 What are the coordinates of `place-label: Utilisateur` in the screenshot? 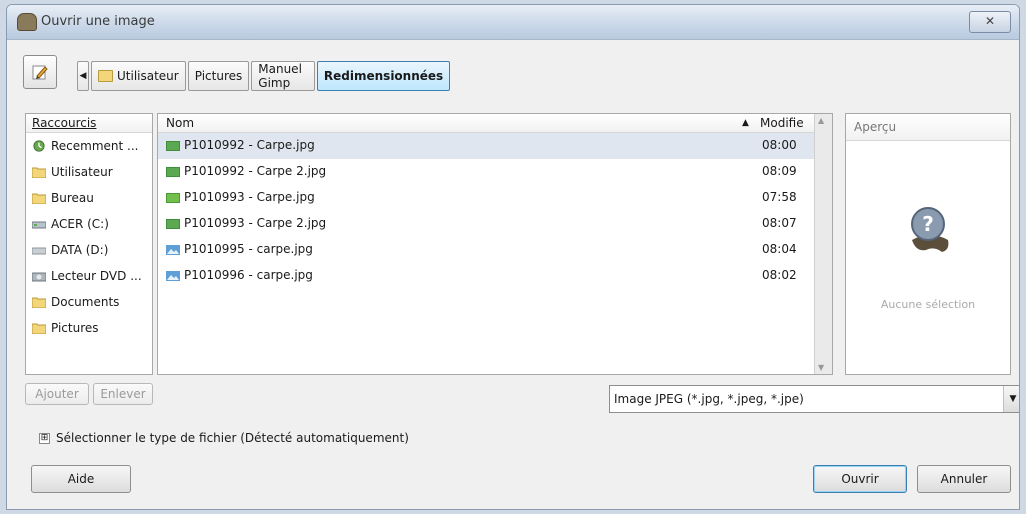 It's located at (82, 172).